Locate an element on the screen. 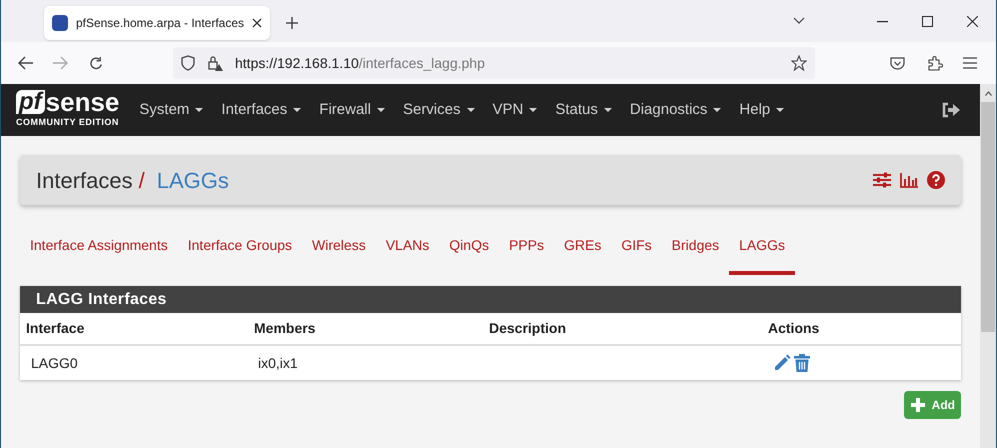  back-icon is located at coordinates (26, 63).